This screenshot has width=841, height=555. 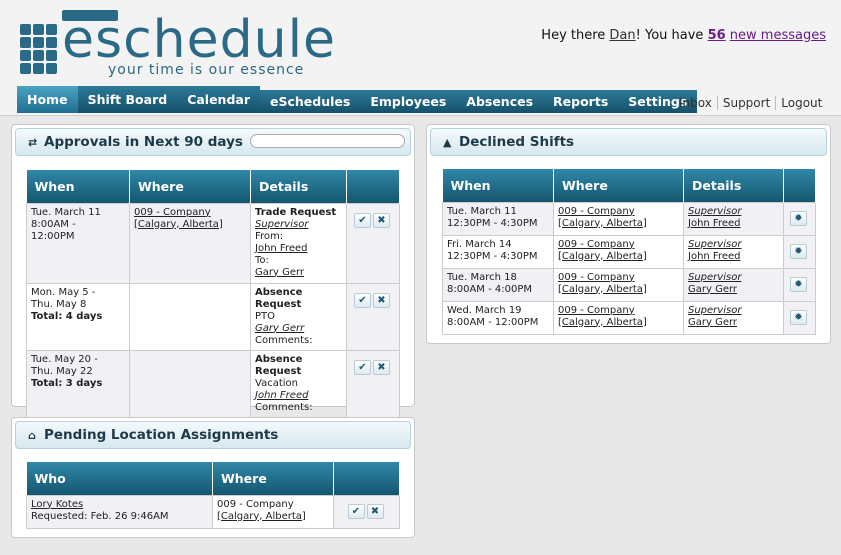 I want to click on request-type: Absence Request, so click(x=279, y=365).